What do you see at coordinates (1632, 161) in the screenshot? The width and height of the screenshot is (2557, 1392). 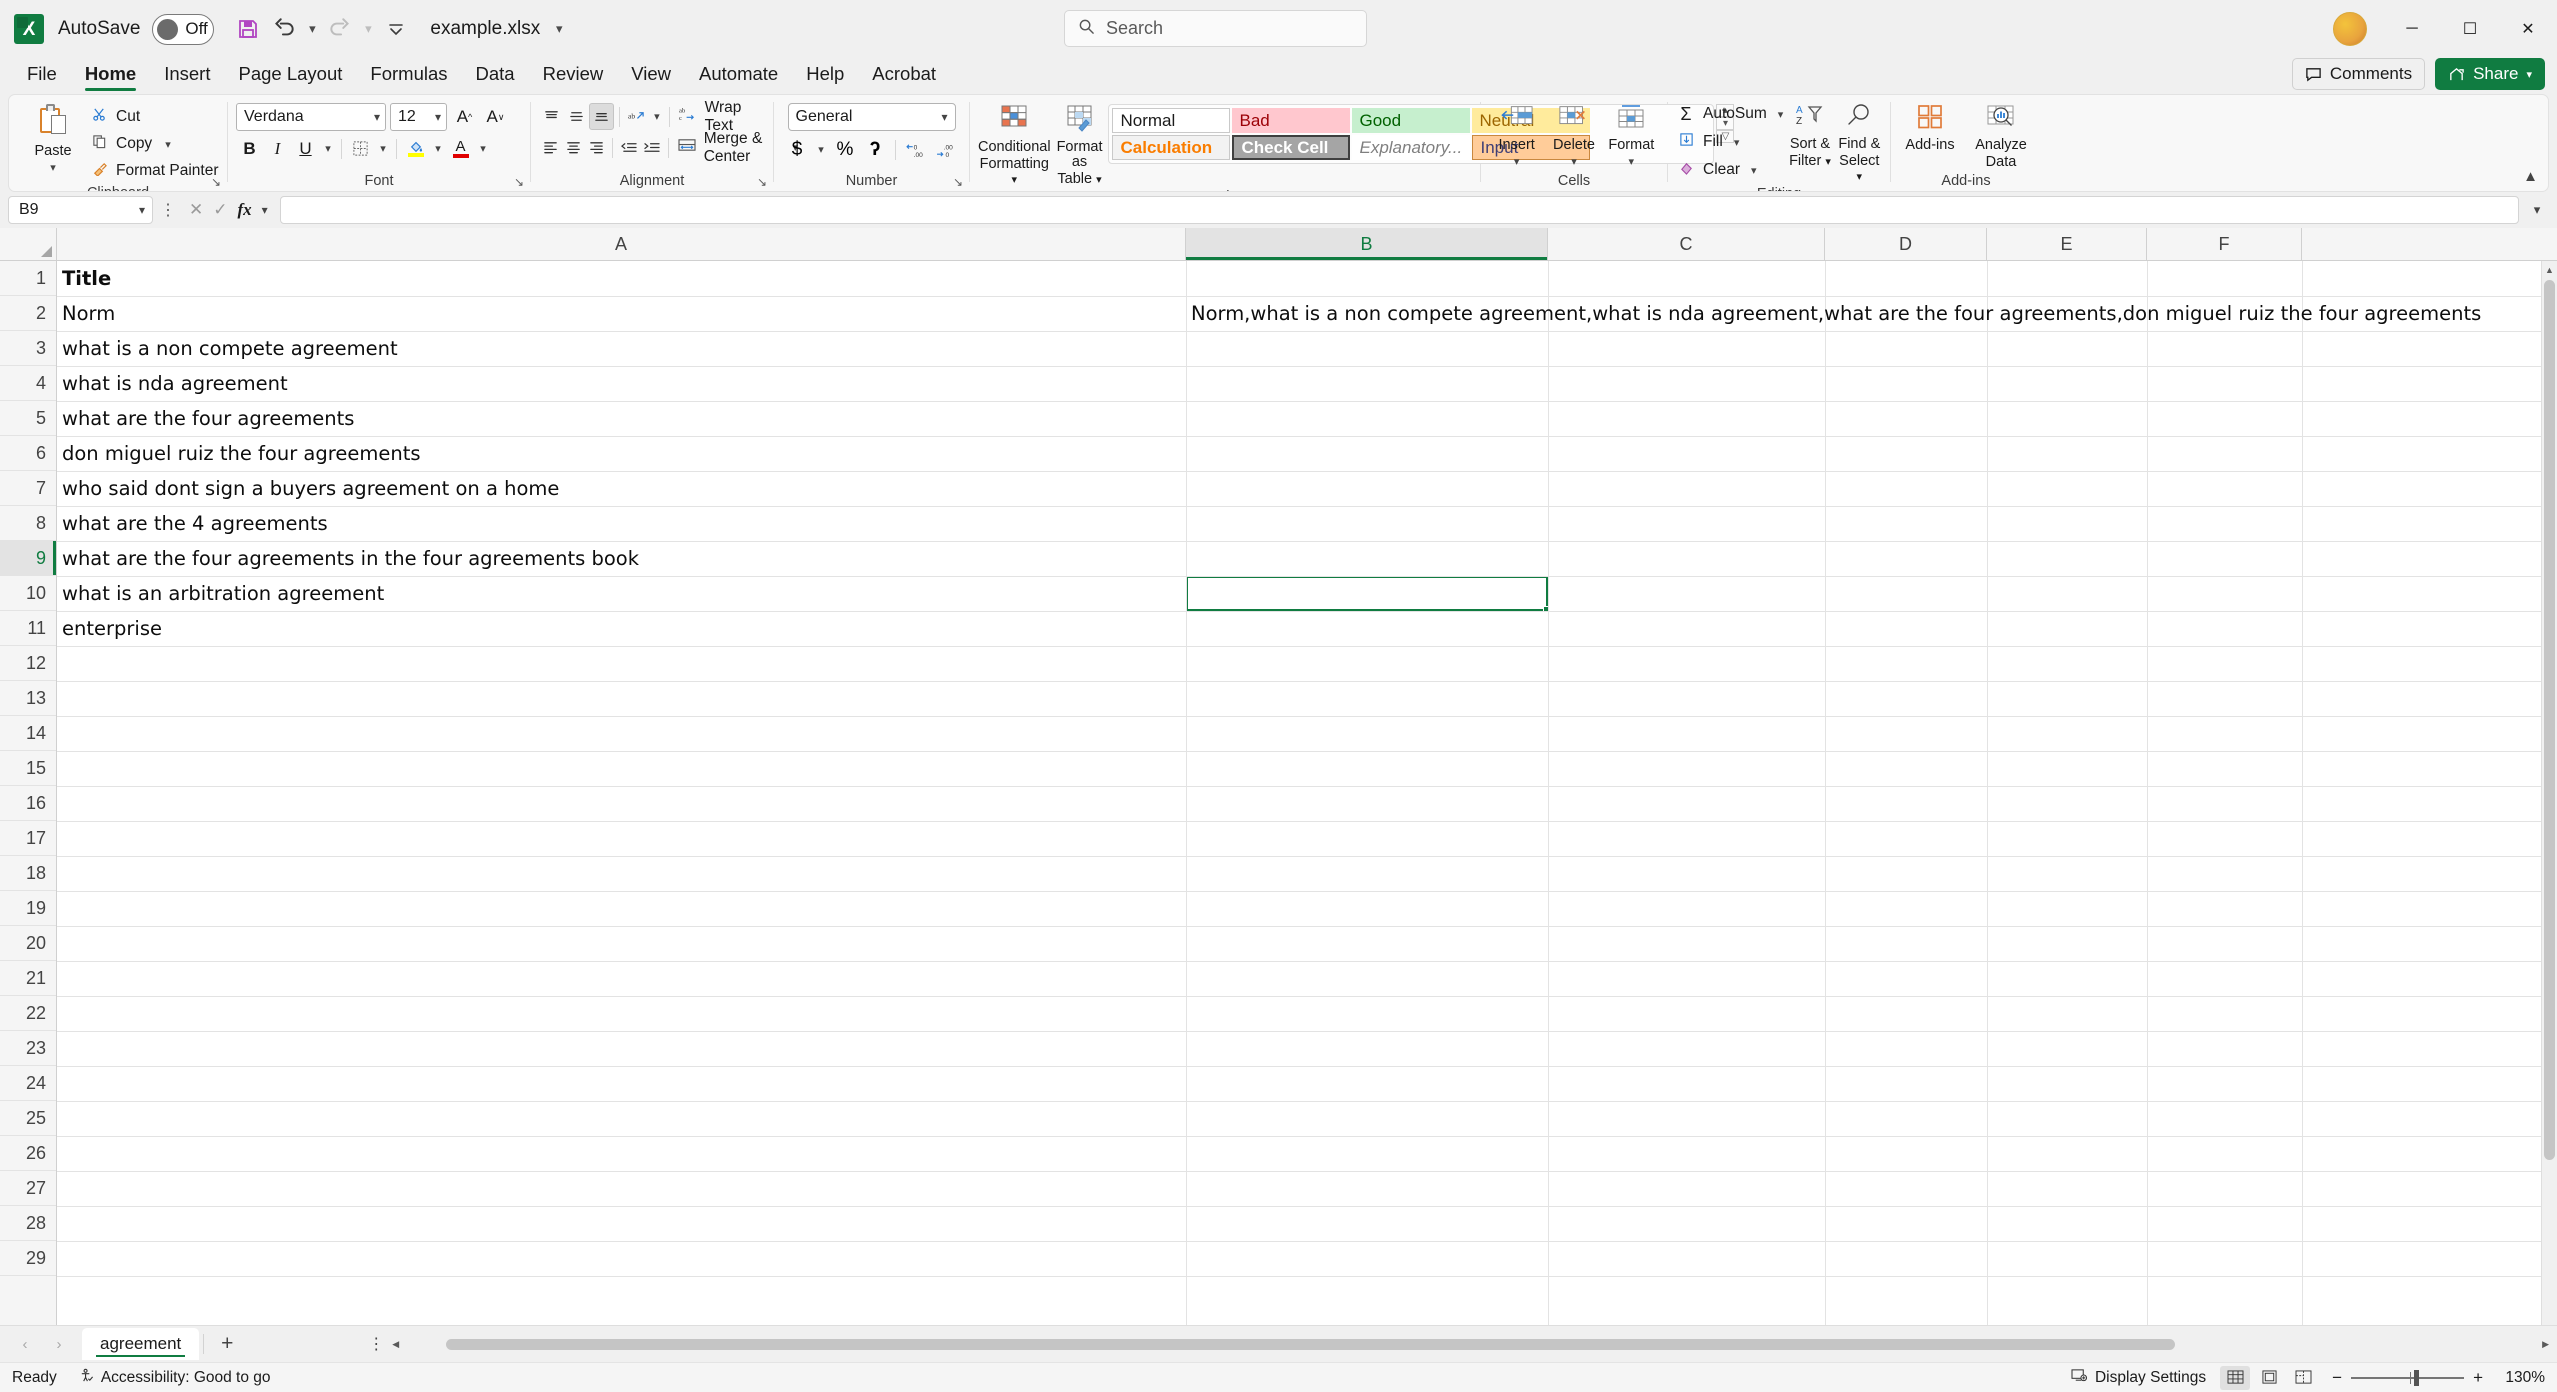 I see `format-chevron-icon: ▾` at bounding box center [1632, 161].